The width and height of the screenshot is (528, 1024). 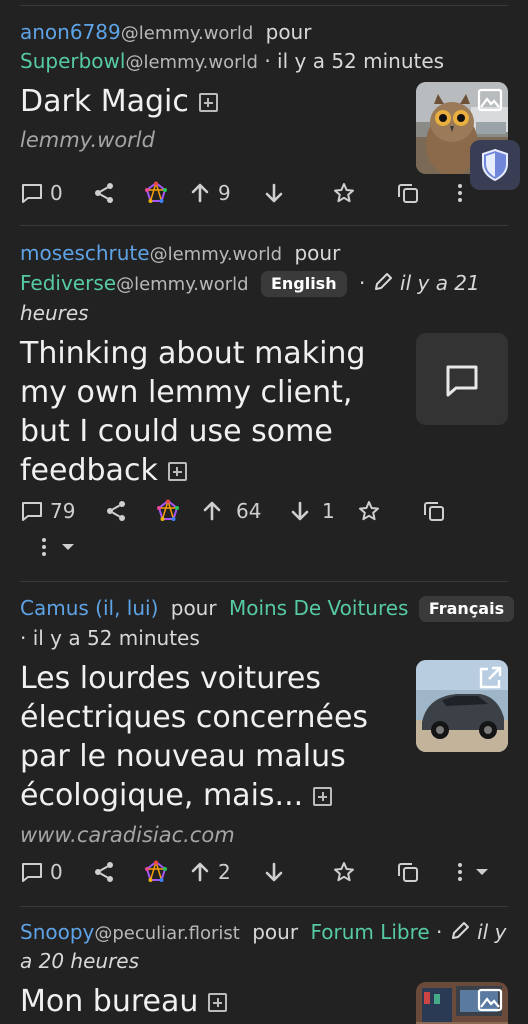 I want to click on author-link: anon6789, so click(x=70, y=32).